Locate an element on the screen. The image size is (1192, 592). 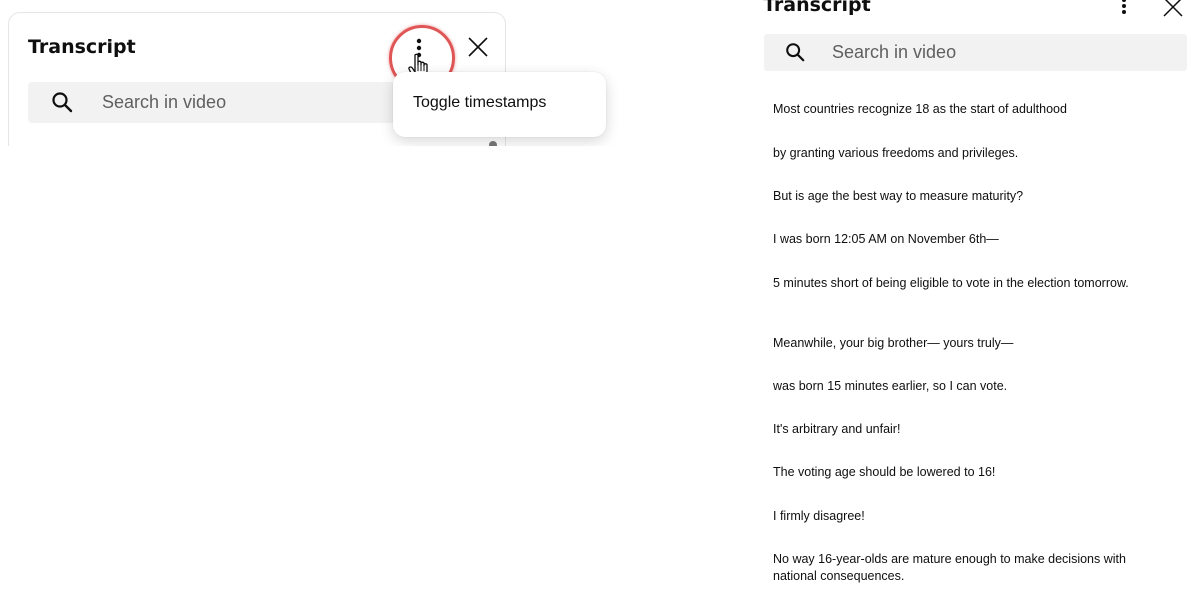
panel-title: Transcript is located at coordinates (82, 47).